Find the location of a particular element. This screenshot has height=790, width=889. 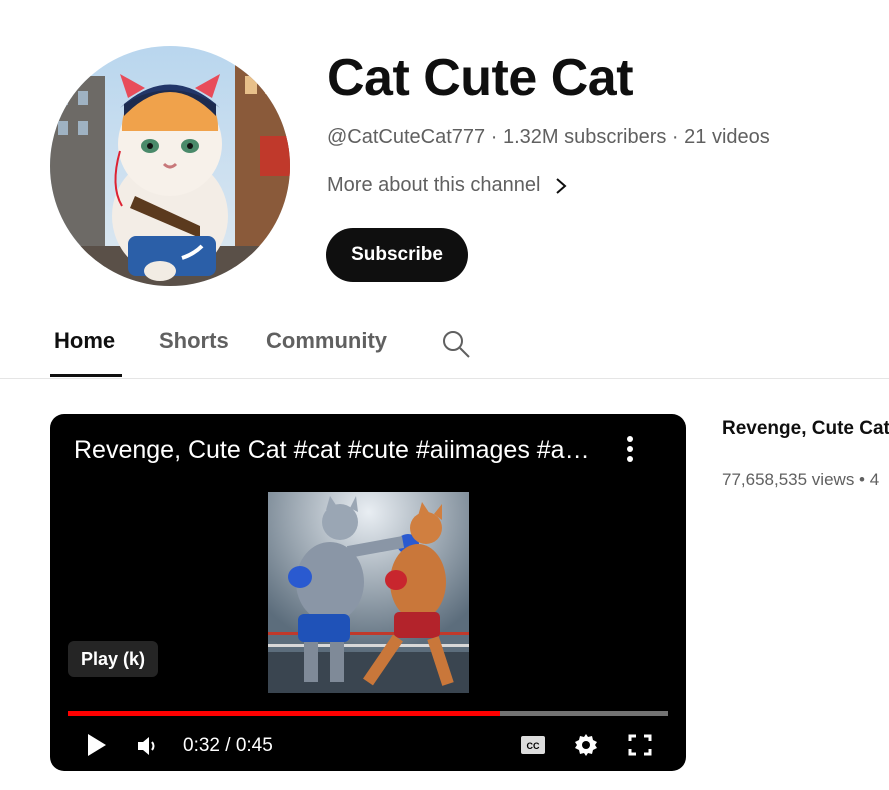

boxing-cats-image is located at coordinates (368, 592).